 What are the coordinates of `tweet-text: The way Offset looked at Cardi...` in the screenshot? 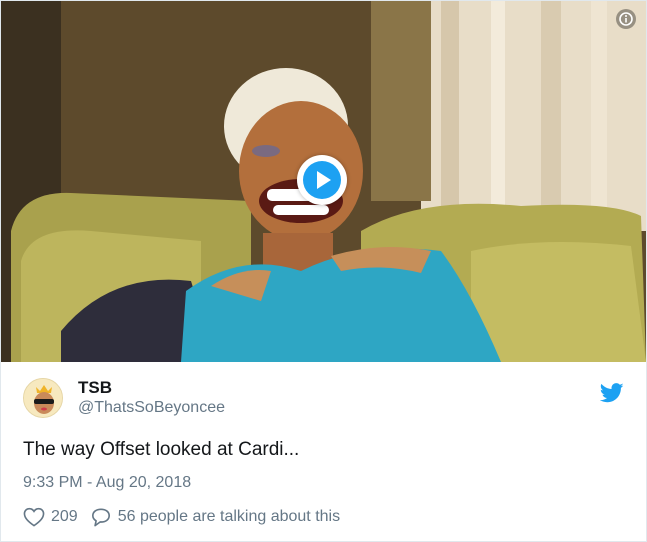 It's located at (161, 449).